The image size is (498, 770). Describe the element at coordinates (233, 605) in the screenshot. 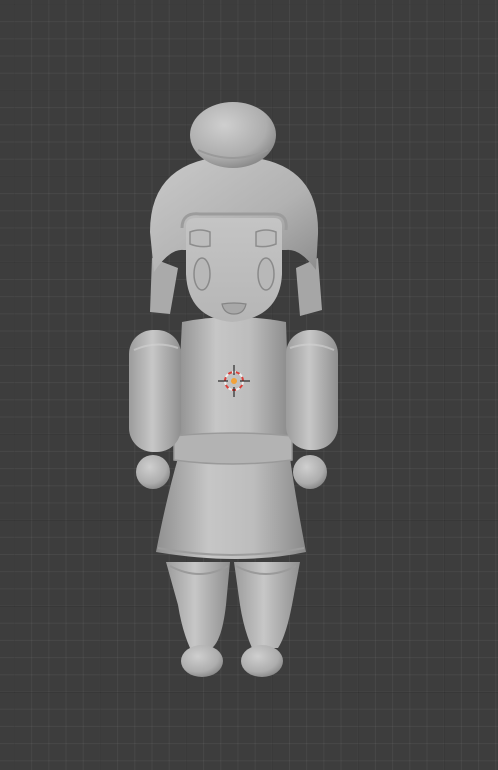

I see `legs` at that location.